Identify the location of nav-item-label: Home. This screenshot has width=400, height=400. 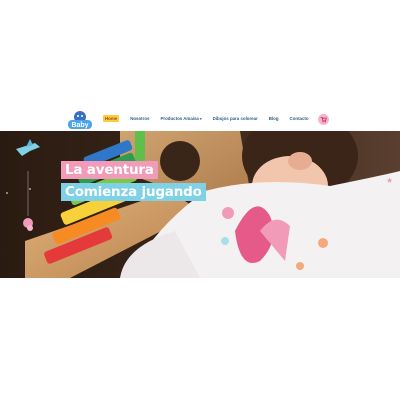
(111, 118).